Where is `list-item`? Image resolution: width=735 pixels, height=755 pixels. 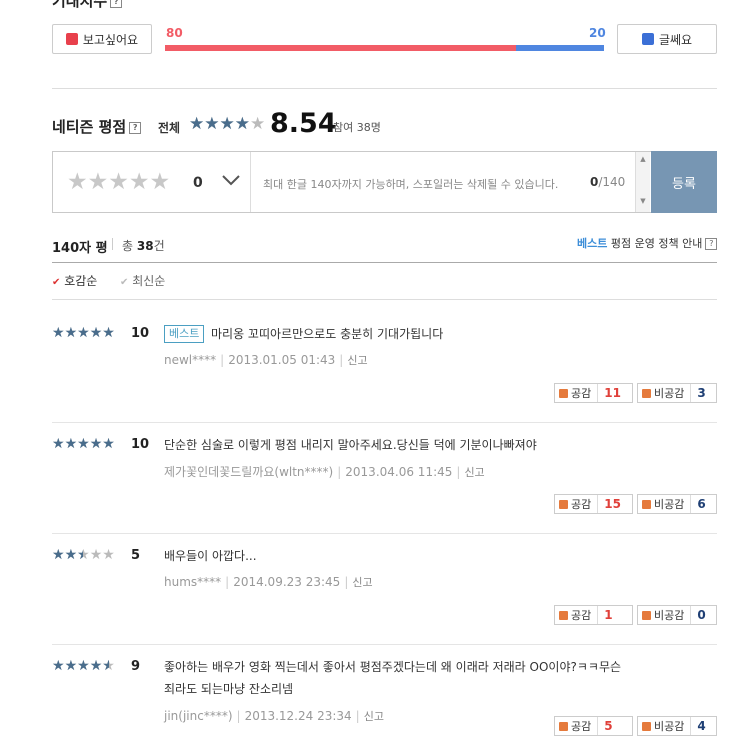 list-item is located at coordinates (384, 594).